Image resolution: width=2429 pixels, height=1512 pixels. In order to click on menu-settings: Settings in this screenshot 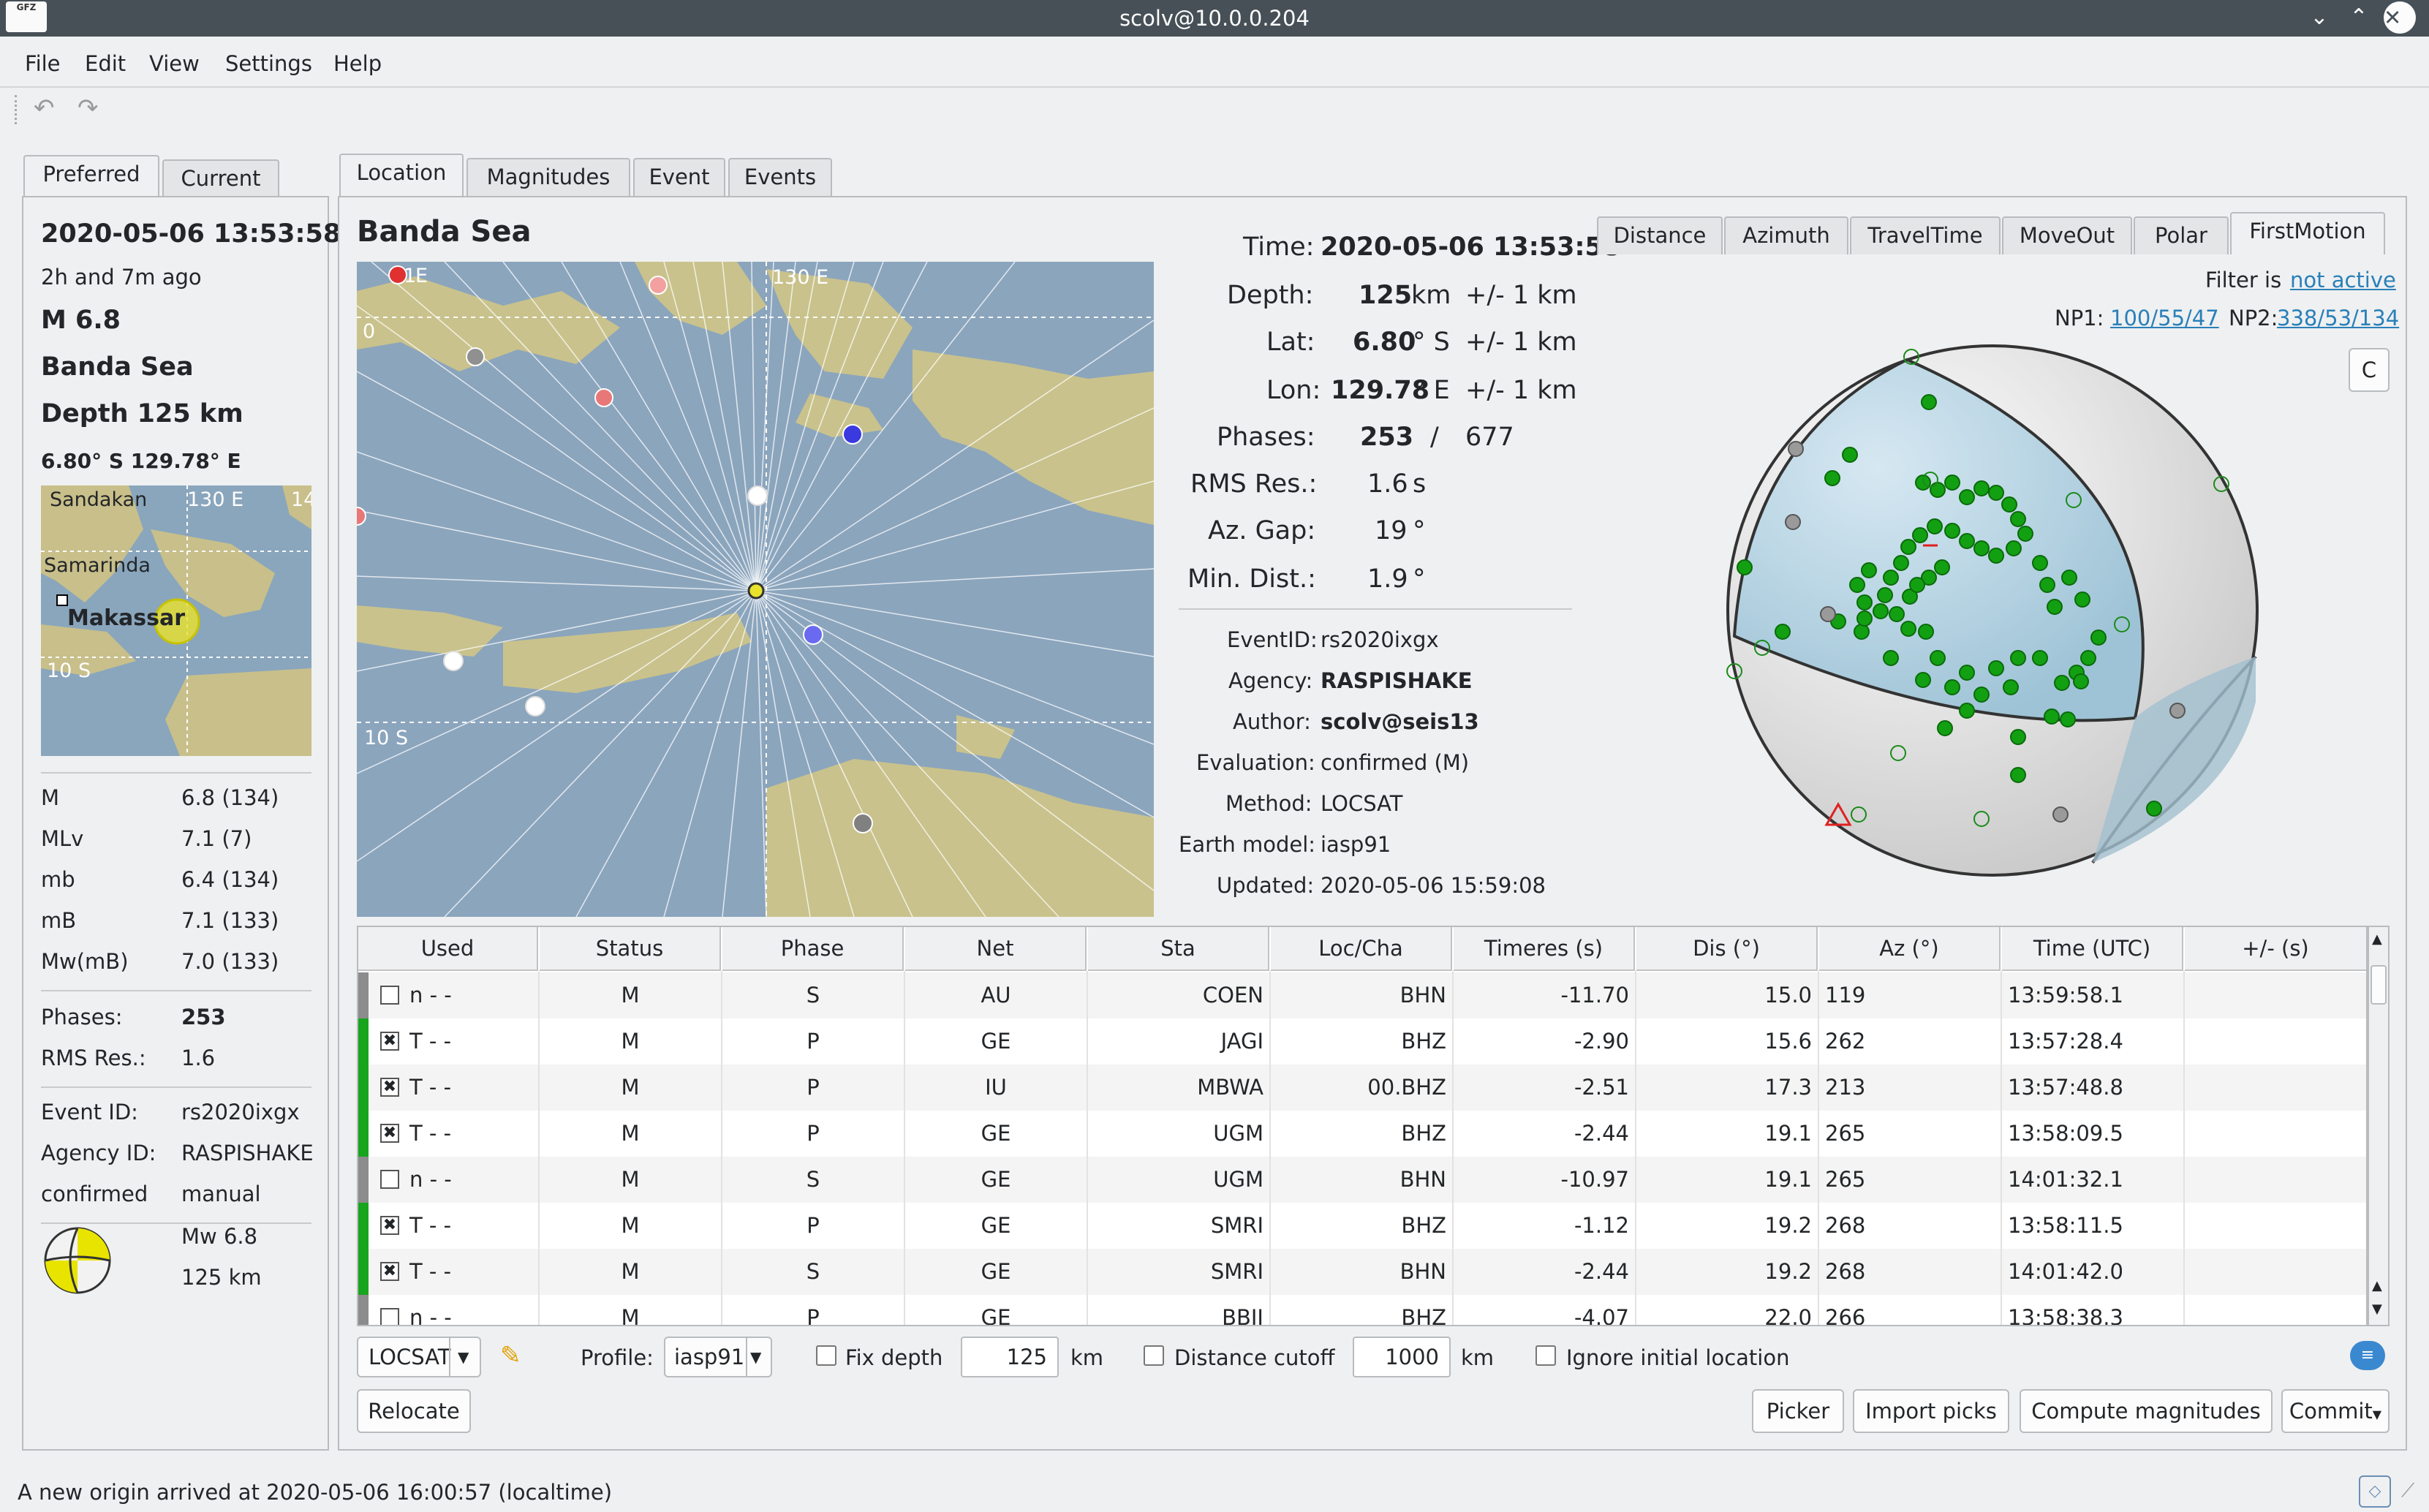, I will do `click(269, 63)`.